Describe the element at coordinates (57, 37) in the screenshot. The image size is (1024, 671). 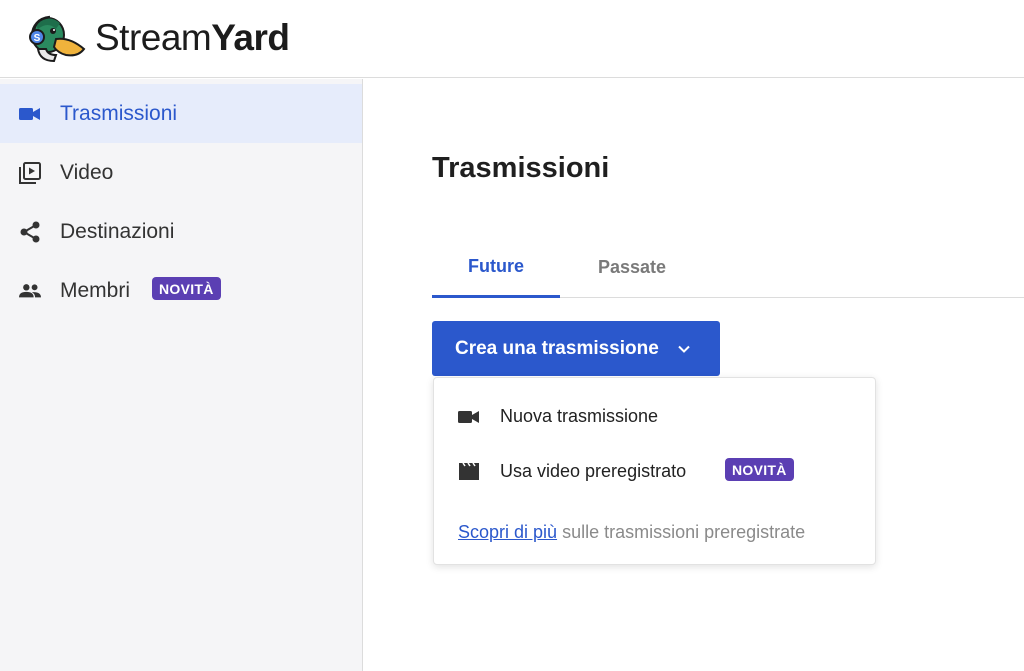
I see `streamyard-logo-icon: S` at that location.